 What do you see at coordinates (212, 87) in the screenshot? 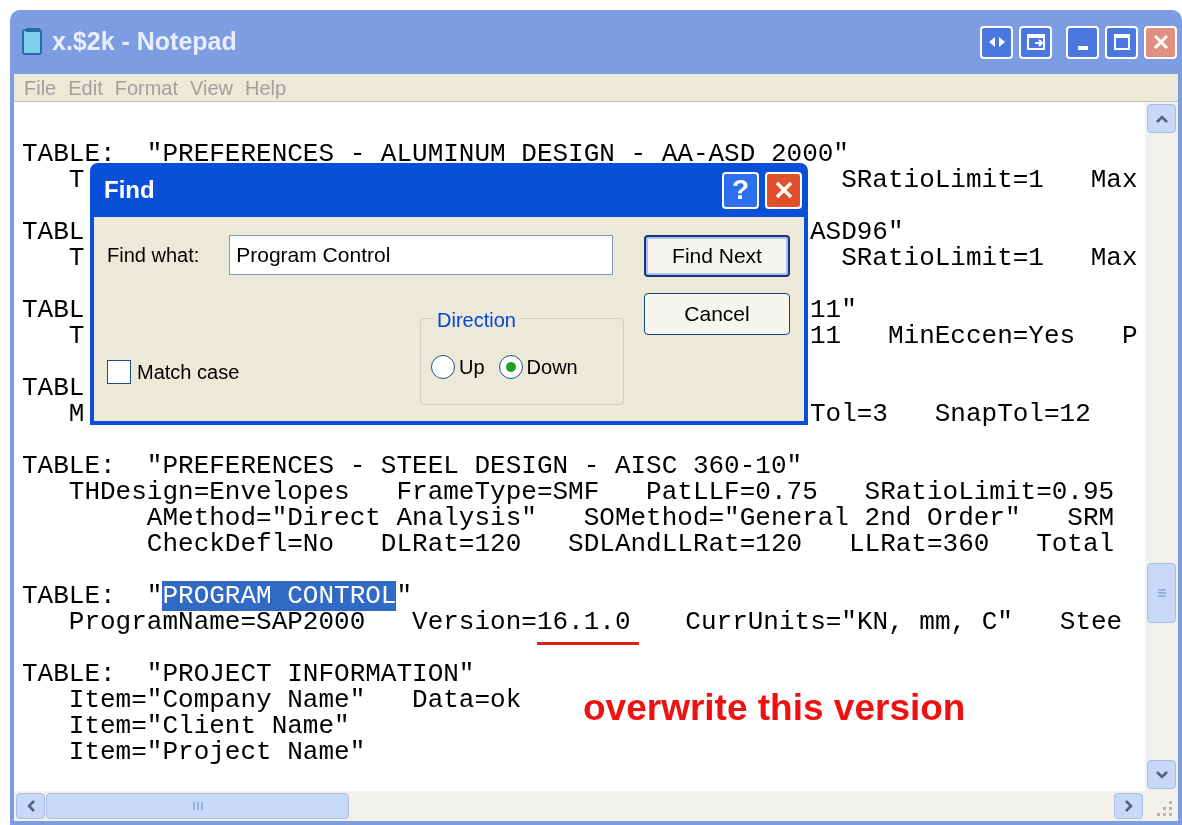
I see `menu-item: View` at bounding box center [212, 87].